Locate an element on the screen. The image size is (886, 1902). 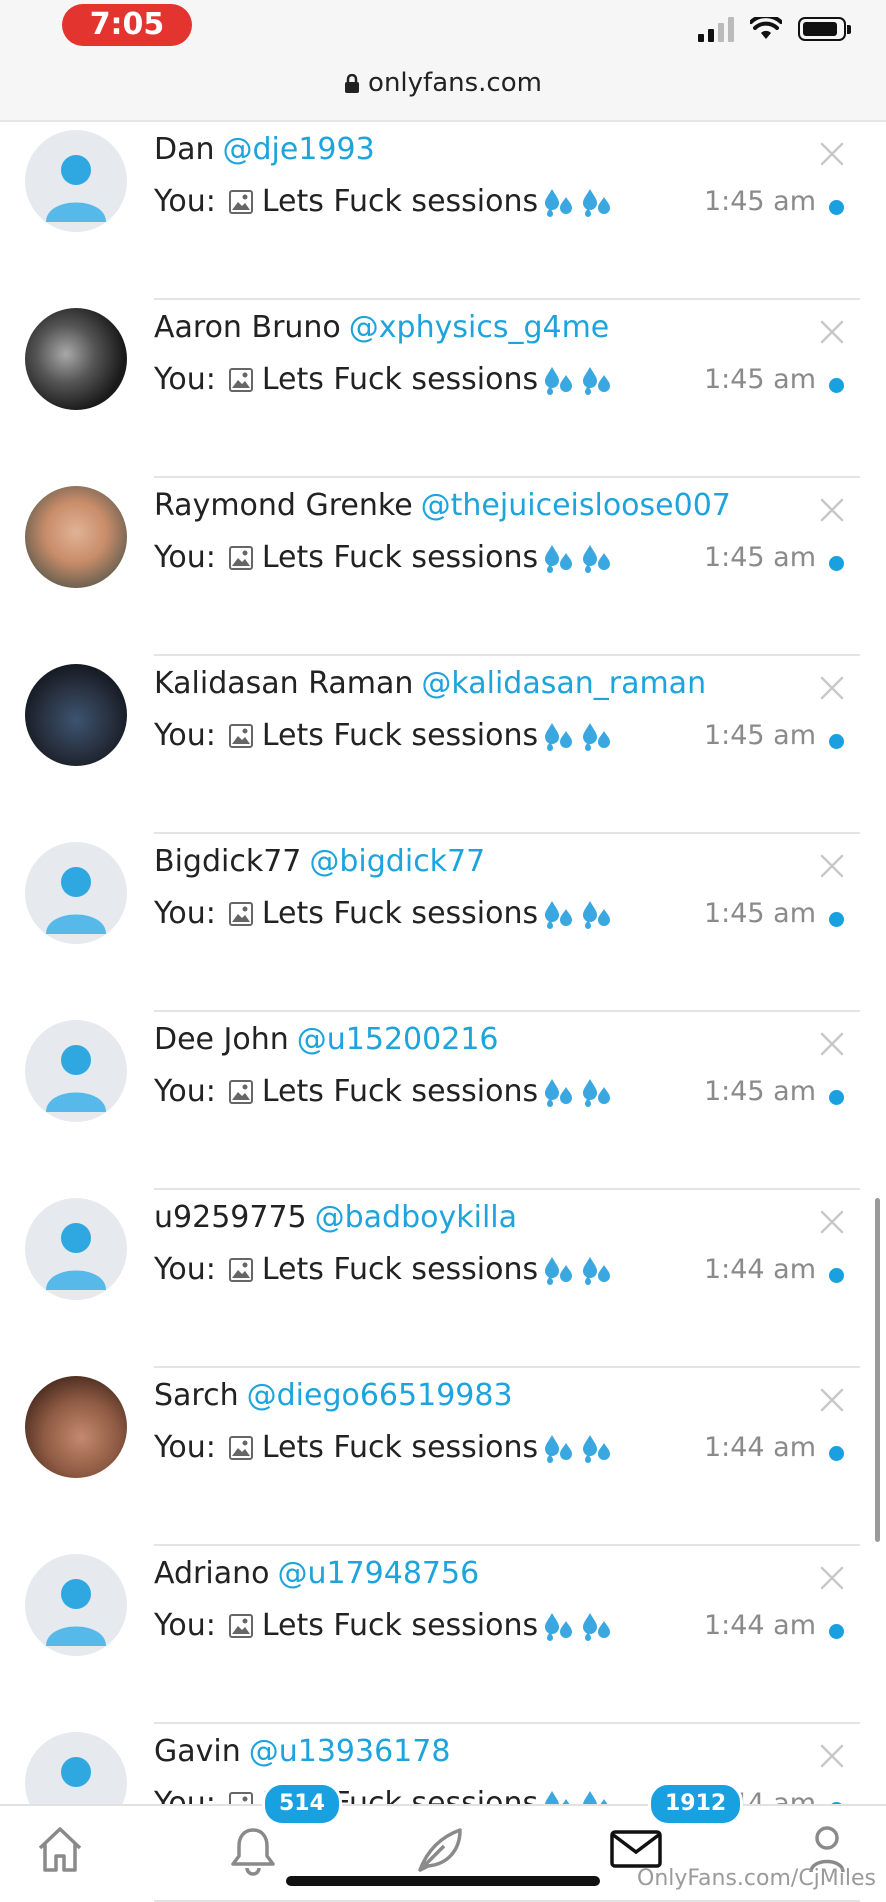
contact-name: Sarch is located at coordinates (196, 1395).